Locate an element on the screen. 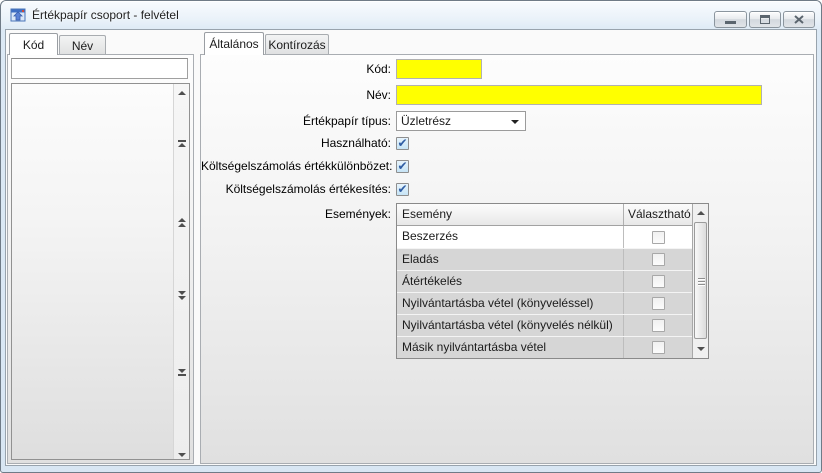  tab-nev: Név is located at coordinates (82, 45).